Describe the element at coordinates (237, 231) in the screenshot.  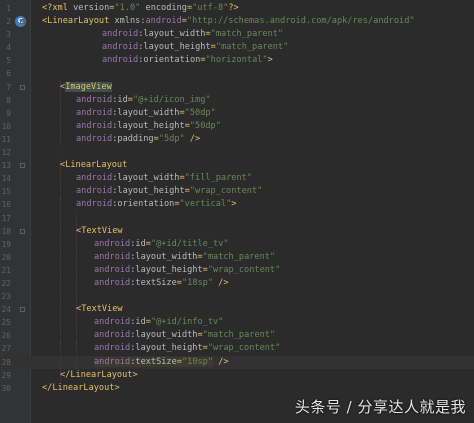
I see `code-line: 18 <TextView` at that location.